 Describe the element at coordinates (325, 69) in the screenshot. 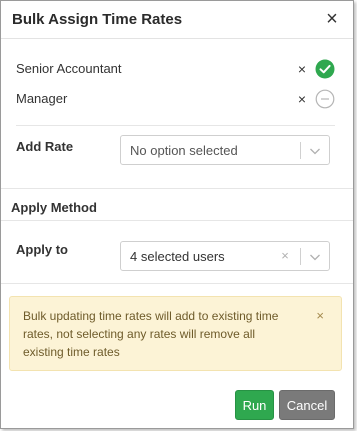

I see `check-circle-icon` at that location.